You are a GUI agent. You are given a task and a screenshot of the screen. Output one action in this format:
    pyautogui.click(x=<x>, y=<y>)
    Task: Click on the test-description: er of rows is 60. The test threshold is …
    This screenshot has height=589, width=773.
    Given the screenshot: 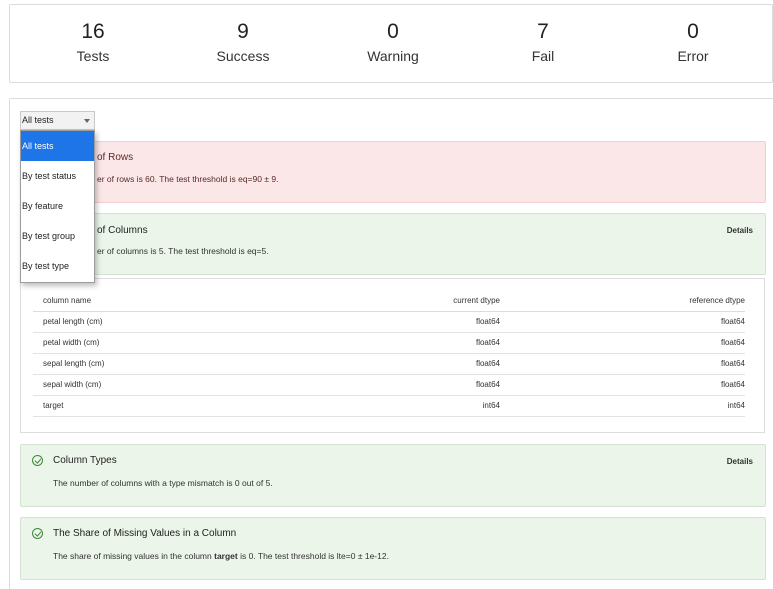 What is the action you would take?
    pyautogui.click(x=188, y=179)
    